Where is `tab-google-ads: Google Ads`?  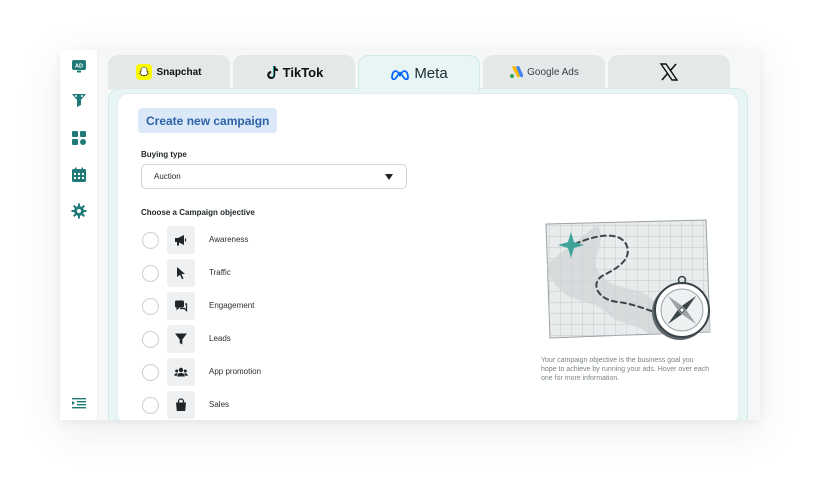
tab-google-ads: Google Ads is located at coordinates (544, 72).